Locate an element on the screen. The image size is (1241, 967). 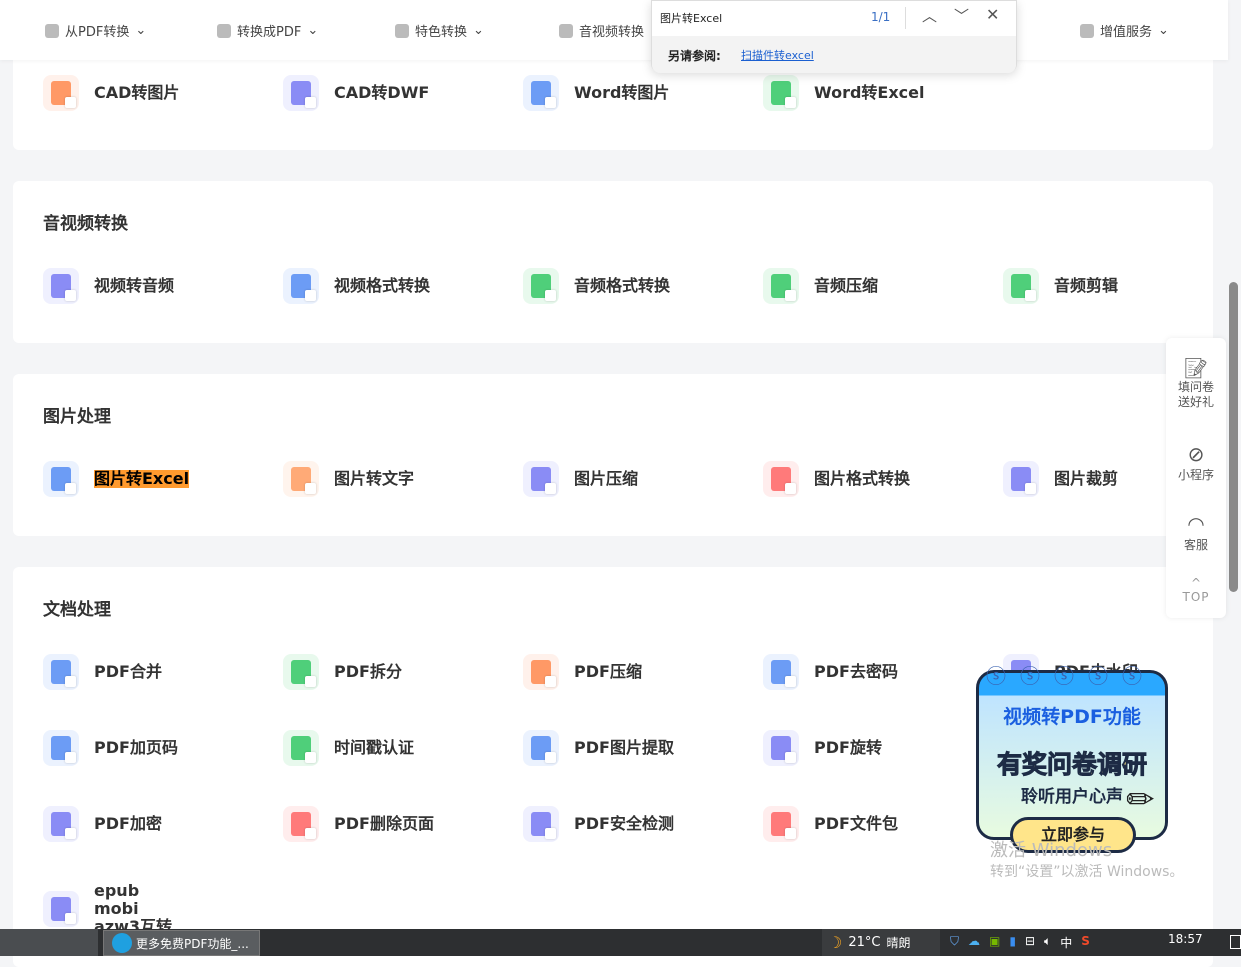
taskbar: 更多免费PDF功能_... ☽ 21°C 晴朗 ⛉ ☁ ▣ ▮ ⊟ 🔈︎ 中 S 18:57 is located at coordinates (620, 942).